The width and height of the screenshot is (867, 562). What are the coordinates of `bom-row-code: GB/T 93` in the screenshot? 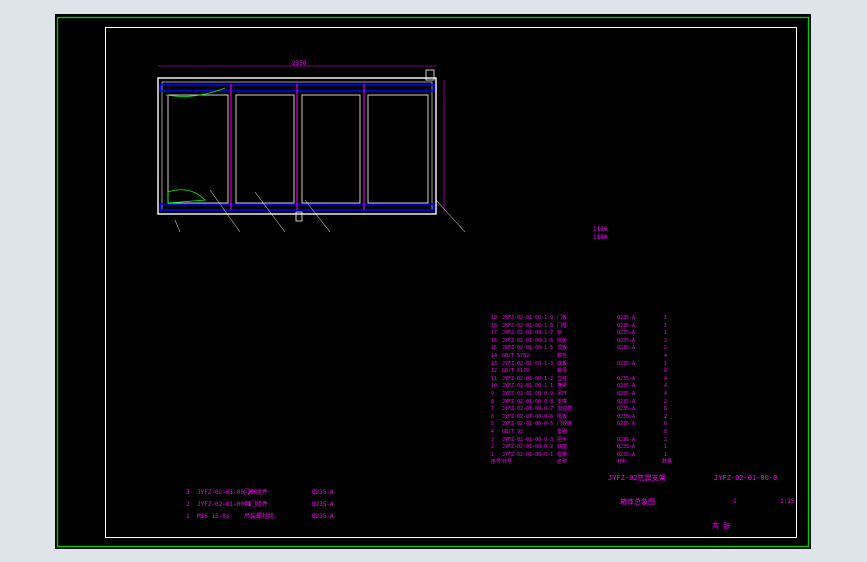 It's located at (513, 432).